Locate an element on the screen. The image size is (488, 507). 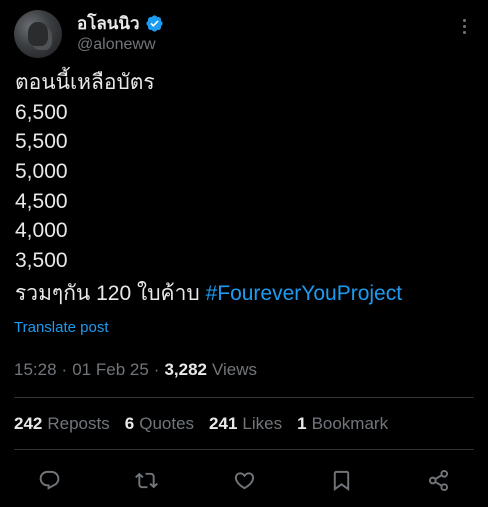
translate-post-link: Translate post is located at coordinates (61, 327).